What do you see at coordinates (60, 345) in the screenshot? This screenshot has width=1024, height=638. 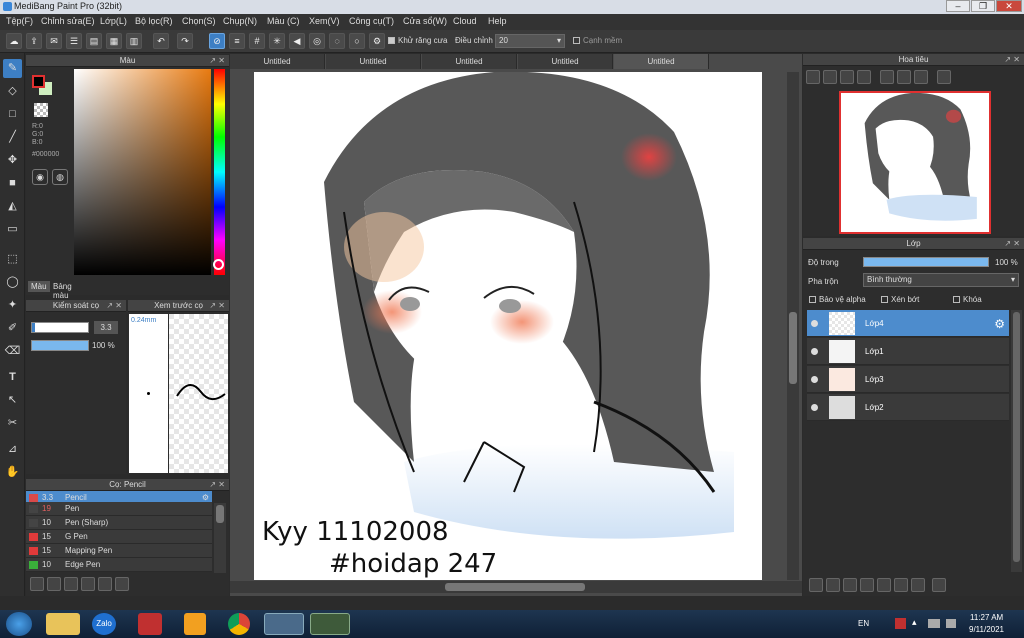 I see `brush-opacity-slider` at bounding box center [60, 345].